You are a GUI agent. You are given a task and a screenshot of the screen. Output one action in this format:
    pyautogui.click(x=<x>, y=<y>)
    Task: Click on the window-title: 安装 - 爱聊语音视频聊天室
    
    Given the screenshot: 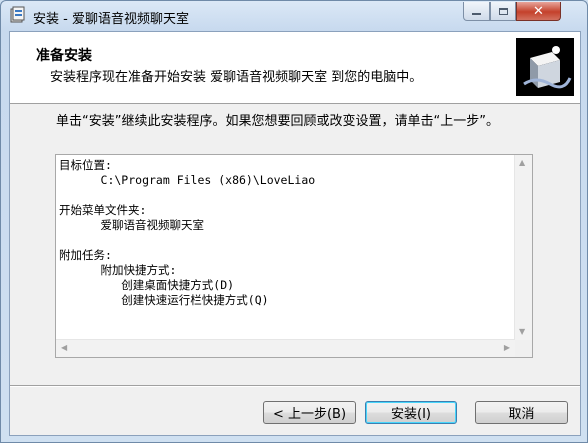 What is the action you would take?
    pyautogui.click(x=111, y=19)
    